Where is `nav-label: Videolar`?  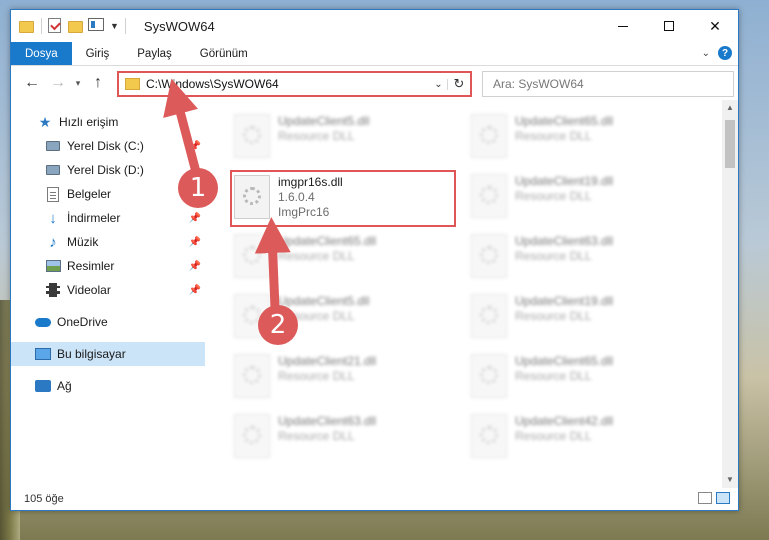
nav-label: Videolar is located at coordinates (89, 290).